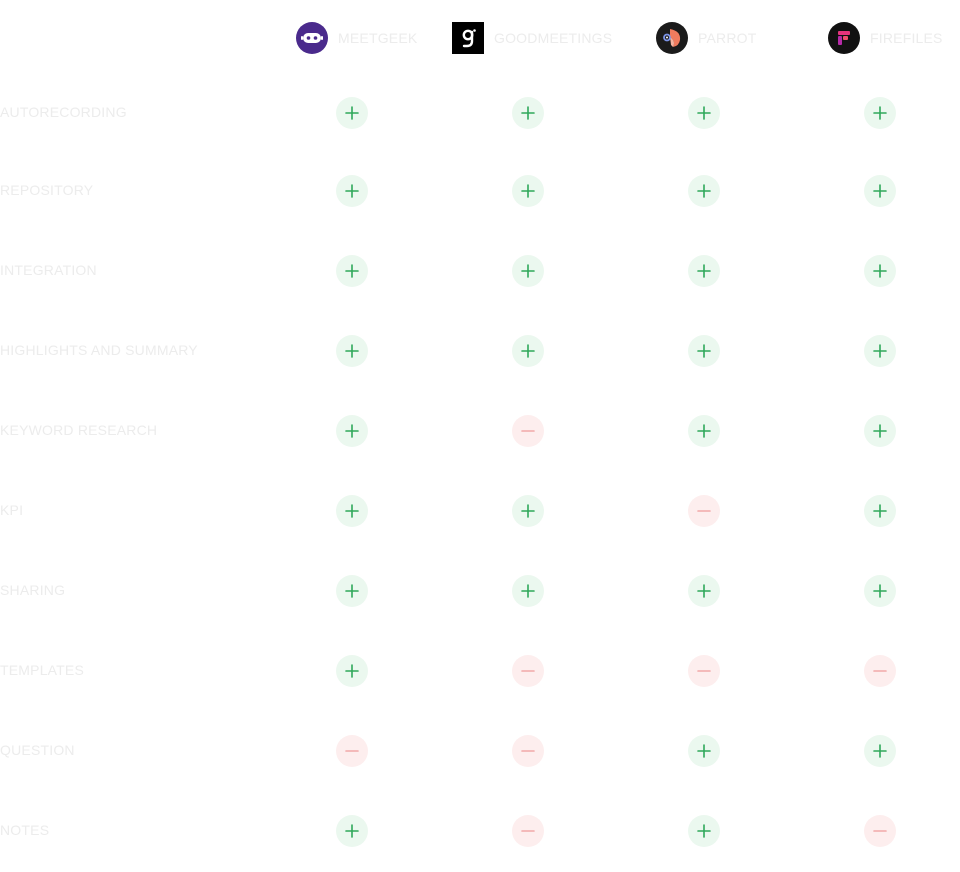  I want to click on feature-label-notes: NOTES, so click(25, 830).